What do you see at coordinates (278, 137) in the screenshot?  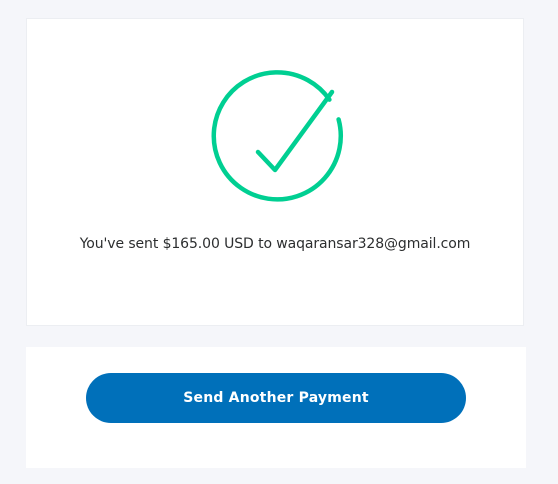 I see `check-circle-icon` at bounding box center [278, 137].